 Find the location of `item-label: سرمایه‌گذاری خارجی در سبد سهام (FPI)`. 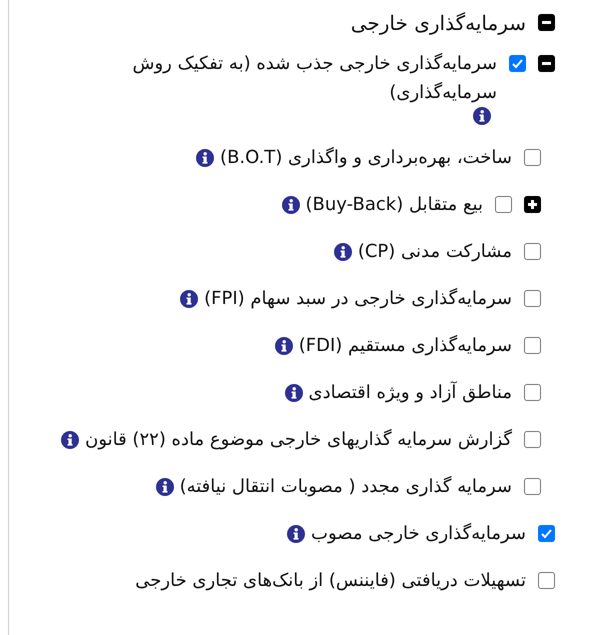

item-label: سرمایه‌گذاری خارجی در سبد سهام (FPI) is located at coordinates (358, 299).